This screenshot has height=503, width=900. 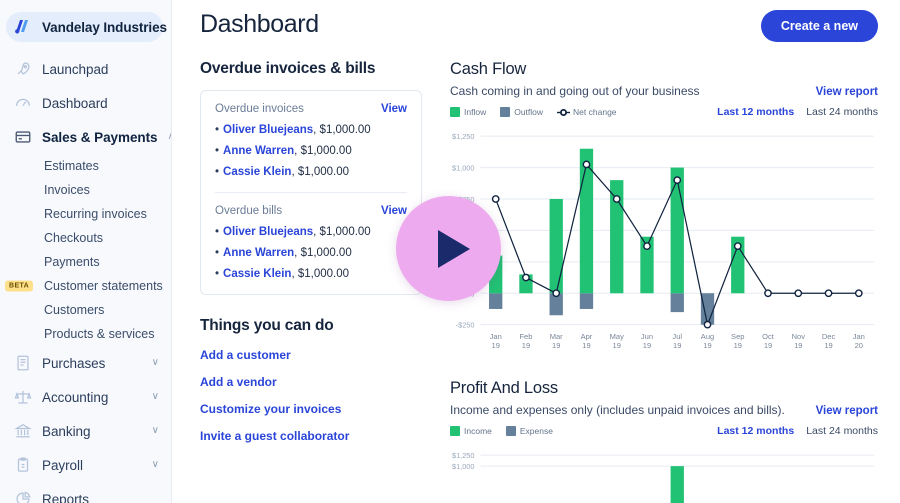 I want to click on overdue-group-header: Overdue invoices View, so click(x=311, y=109).